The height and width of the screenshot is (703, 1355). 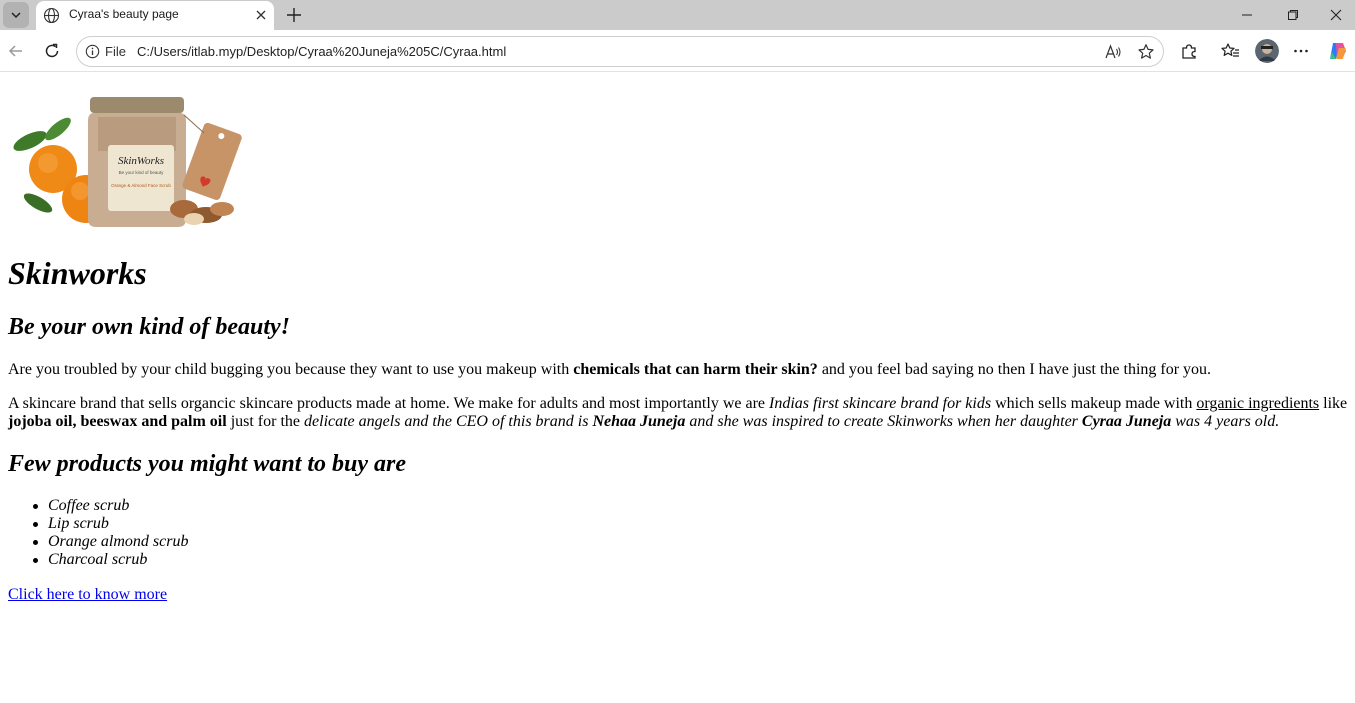 I want to click on puzzle-icon, so click(x=1189, y=51).